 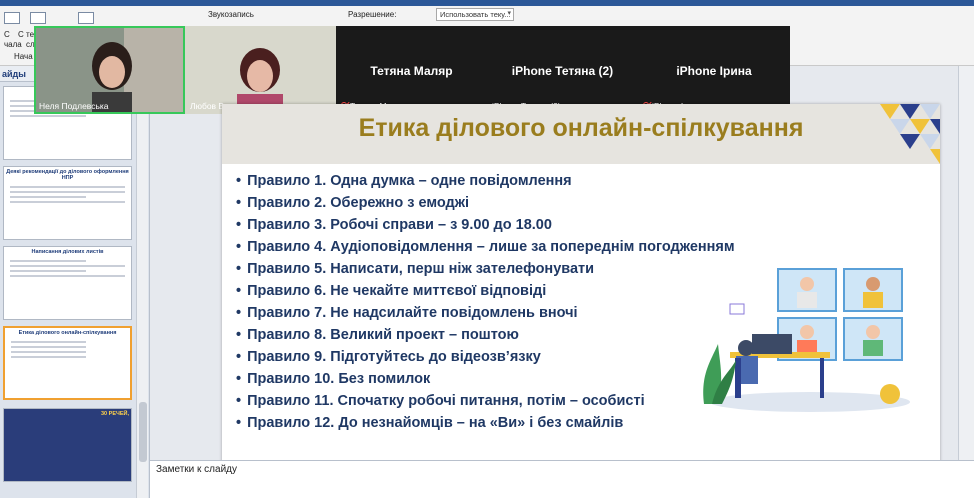 I want to click on participant-tile: Любов Вараниця, so click(x=260, y=70).